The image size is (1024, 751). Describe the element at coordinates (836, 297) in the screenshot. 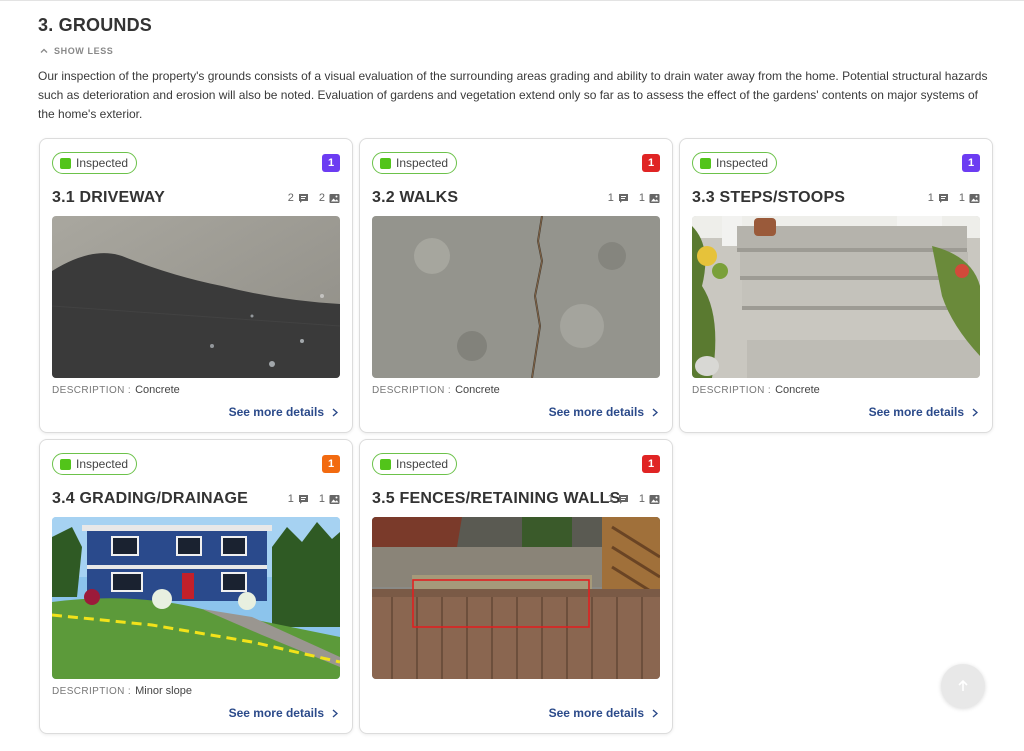

I see `steps-photo` at that location.